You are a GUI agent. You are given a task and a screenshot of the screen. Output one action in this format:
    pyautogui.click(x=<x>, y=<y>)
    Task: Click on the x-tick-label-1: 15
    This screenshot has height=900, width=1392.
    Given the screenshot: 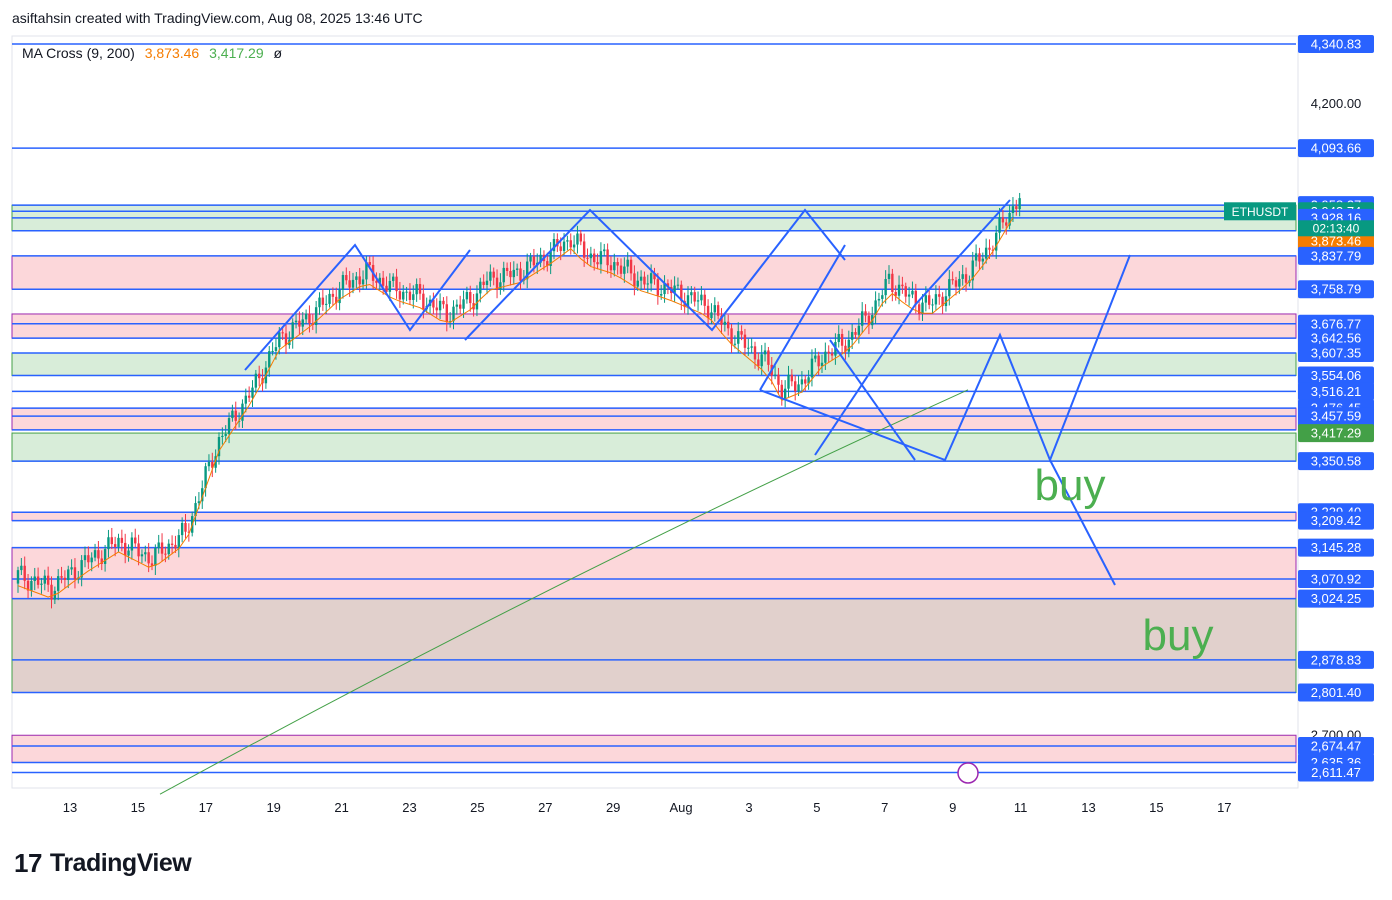 What is the action you would take?
    pyautogui.click(x=138, y=807)
    